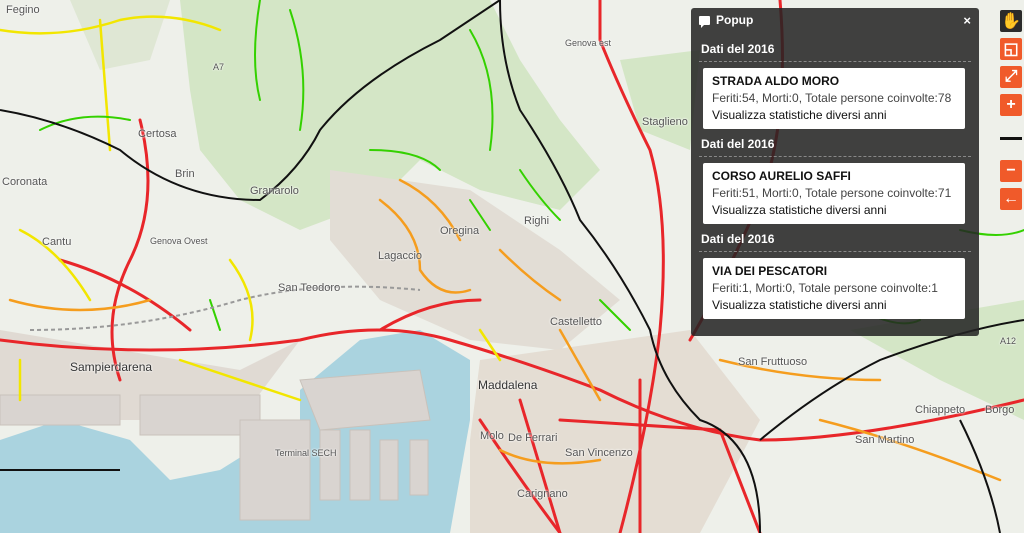 The width and height of the screenshot is (1024, 533). I want to click on popup-title: Popup, so click(735, 20).